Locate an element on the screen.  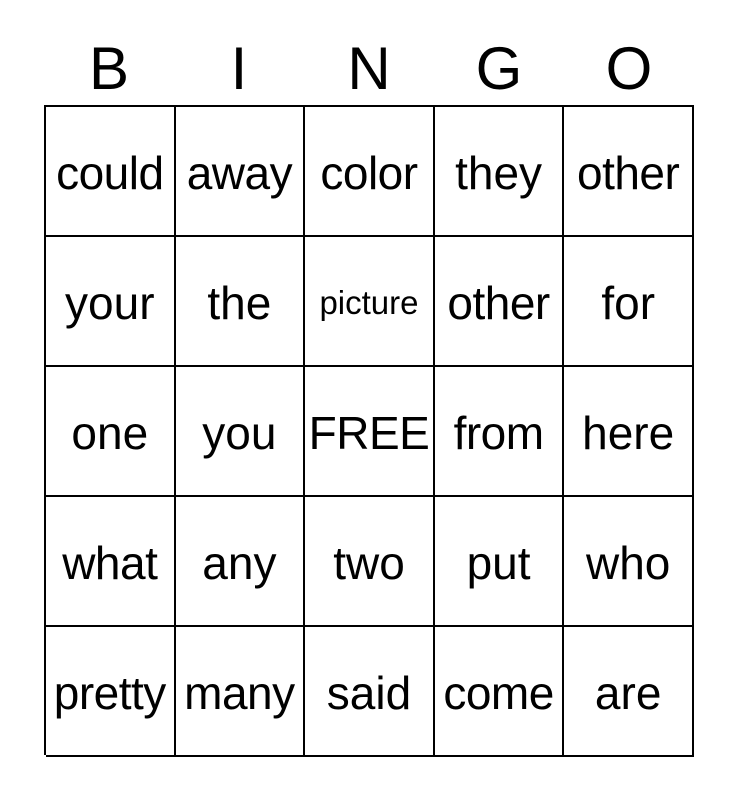
bingo-cell: they is located at coordinates (499, 172).